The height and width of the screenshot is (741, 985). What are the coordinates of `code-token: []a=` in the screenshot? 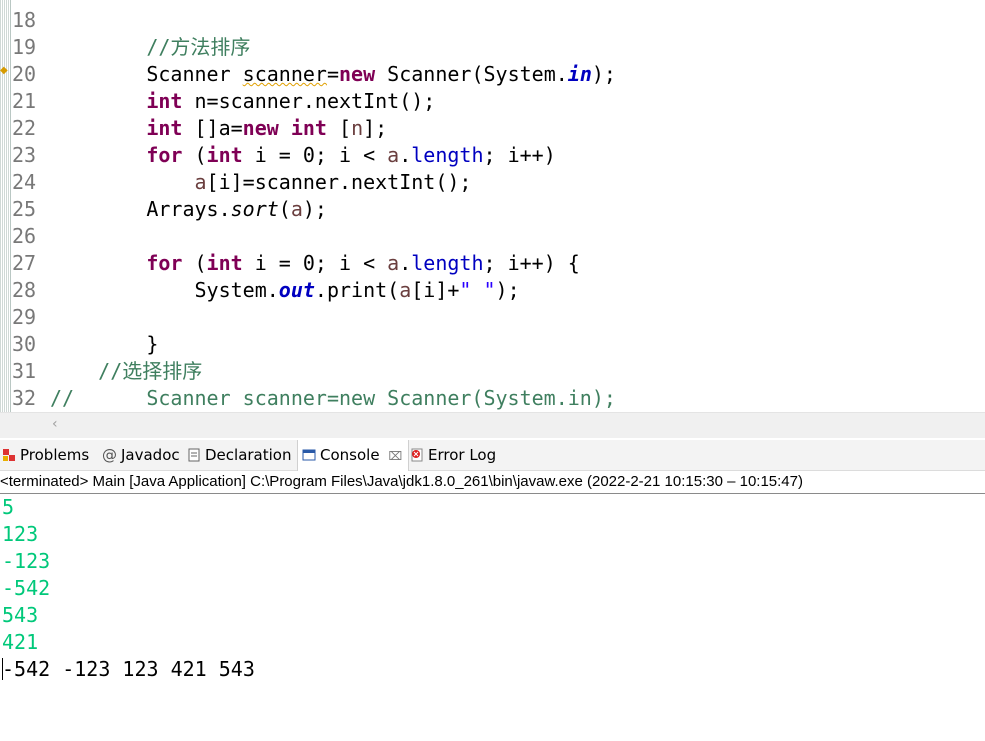 It's located at (212, 128).